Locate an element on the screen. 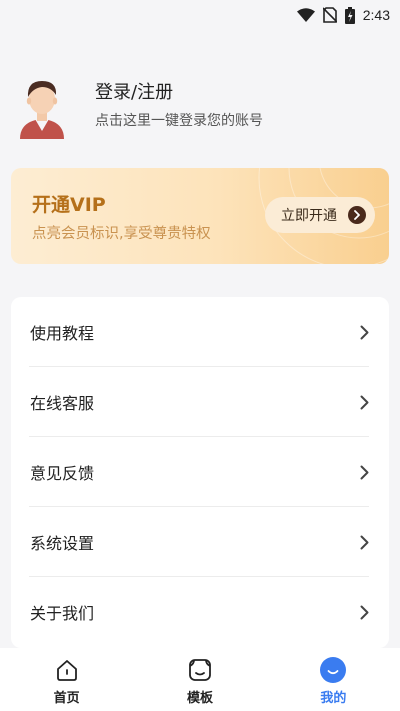 The height and width of the screenshot is (711, 400). menu-item-tutorial: 使用教程 is located at coordinates (200, 332).